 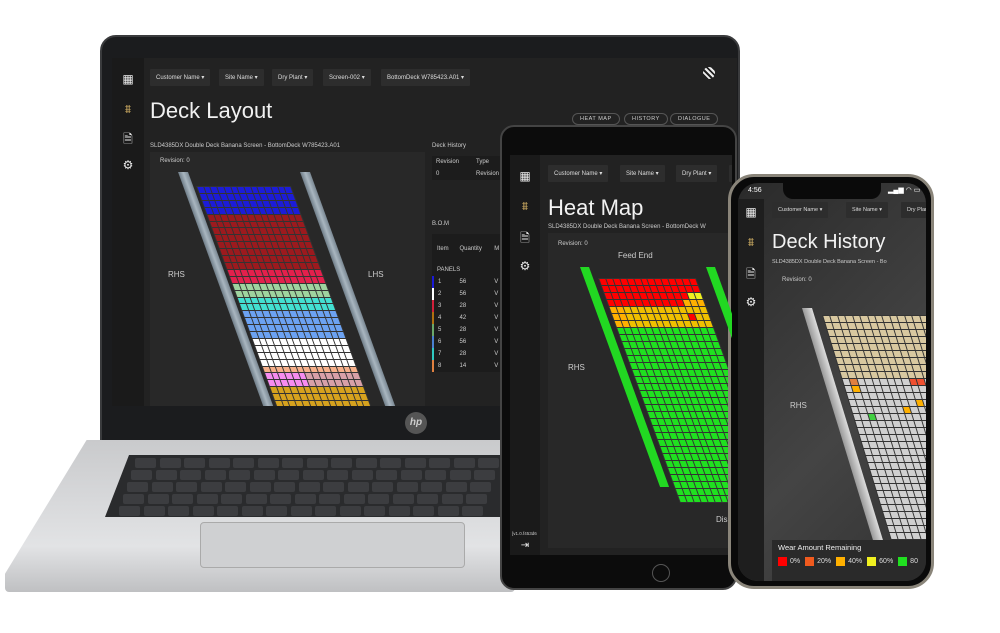 What do you see at coordinates (525, 545) in the screenshot?
I see `logout-icon: ⇥` at bounding box center [525, 545].